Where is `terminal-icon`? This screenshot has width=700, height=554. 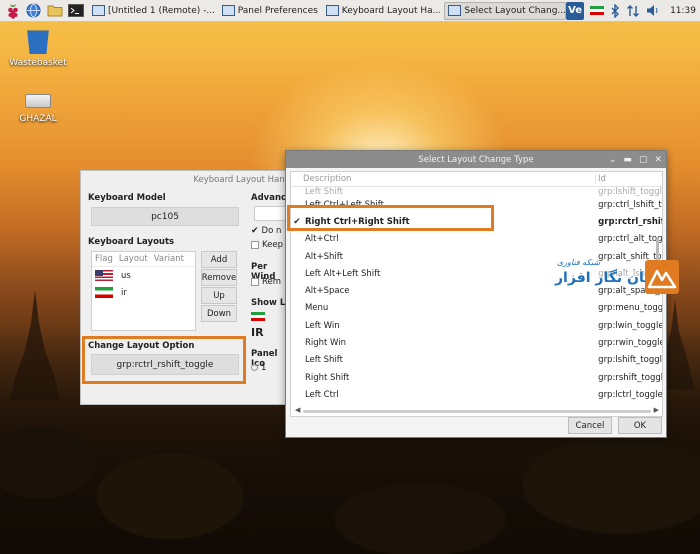 terminal-icon is located at coordinates (76, 11).